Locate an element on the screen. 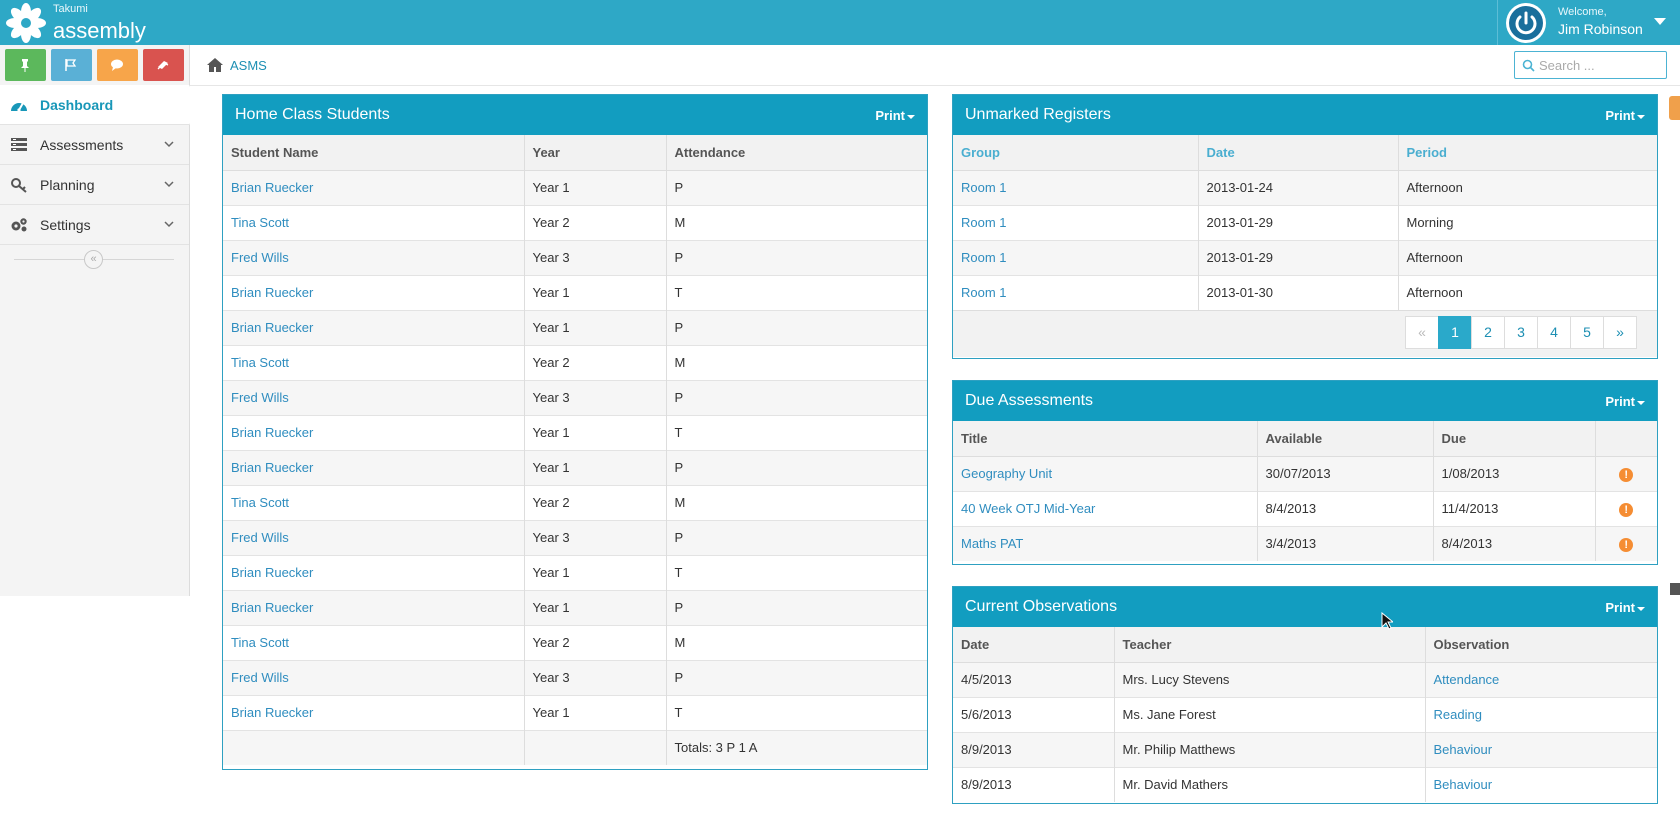  page-button: 4 is located at coordinates (1554, 332).